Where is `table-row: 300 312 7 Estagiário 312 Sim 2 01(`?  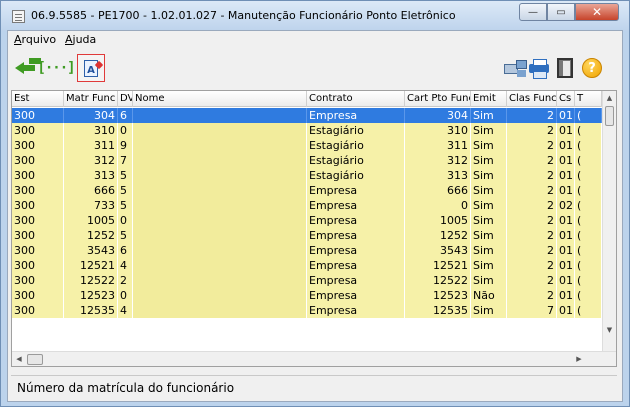
table-row: 300 312 7 Estagiário 312 Sim 2 01( is located at coordinates (307, 160).